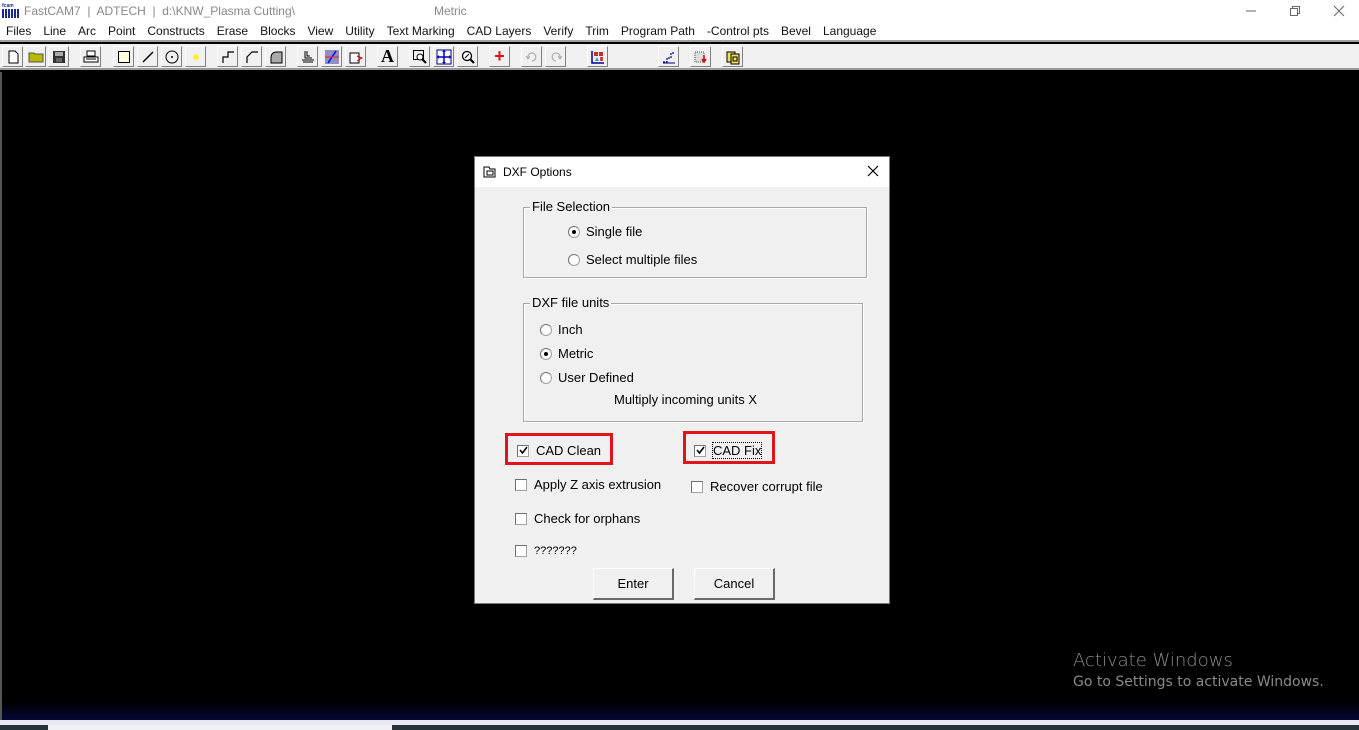  Describe the element at coordinates (588, 484) in the screenshot. I see `apply-z-extrusion-checkbox: Apply Z axis extrusion` at that location.